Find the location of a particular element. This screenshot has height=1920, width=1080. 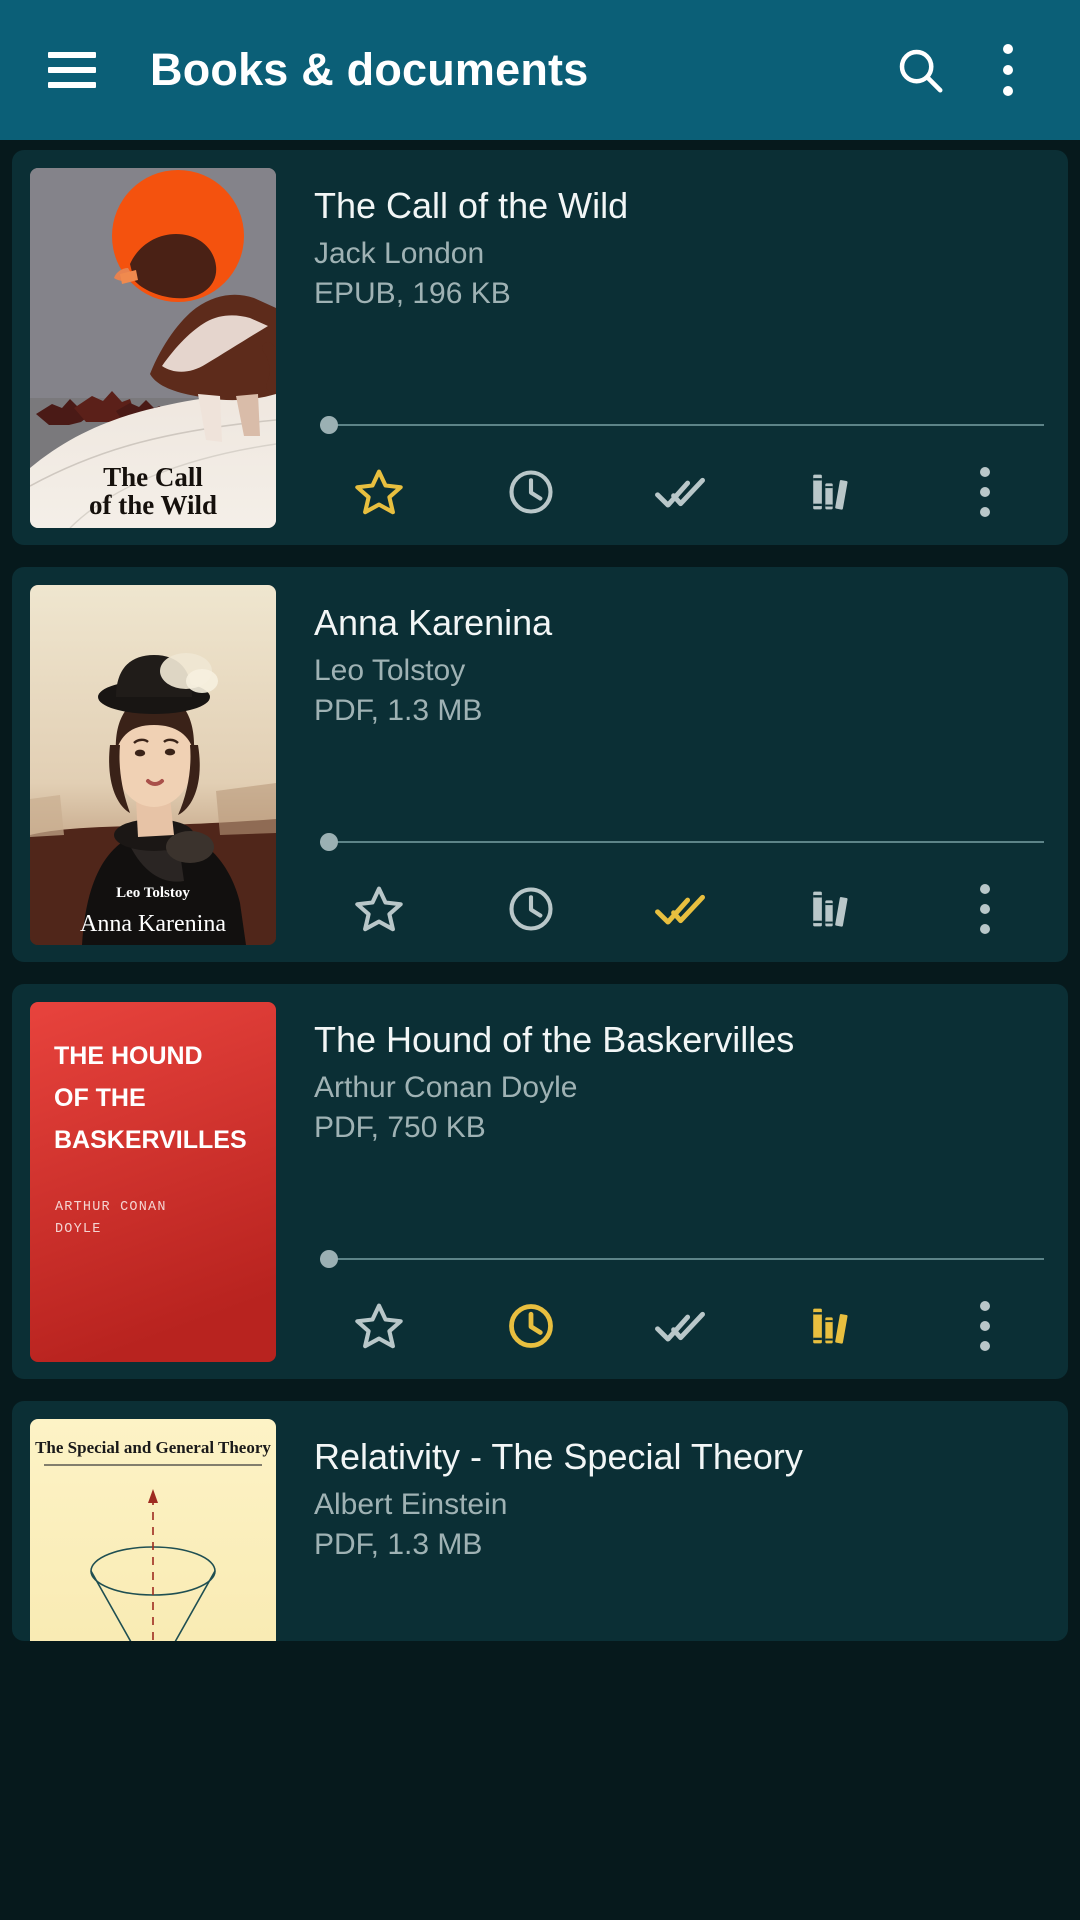

cover-art-relativity: The Special and General Theory is located at coordinates (153, 1530).